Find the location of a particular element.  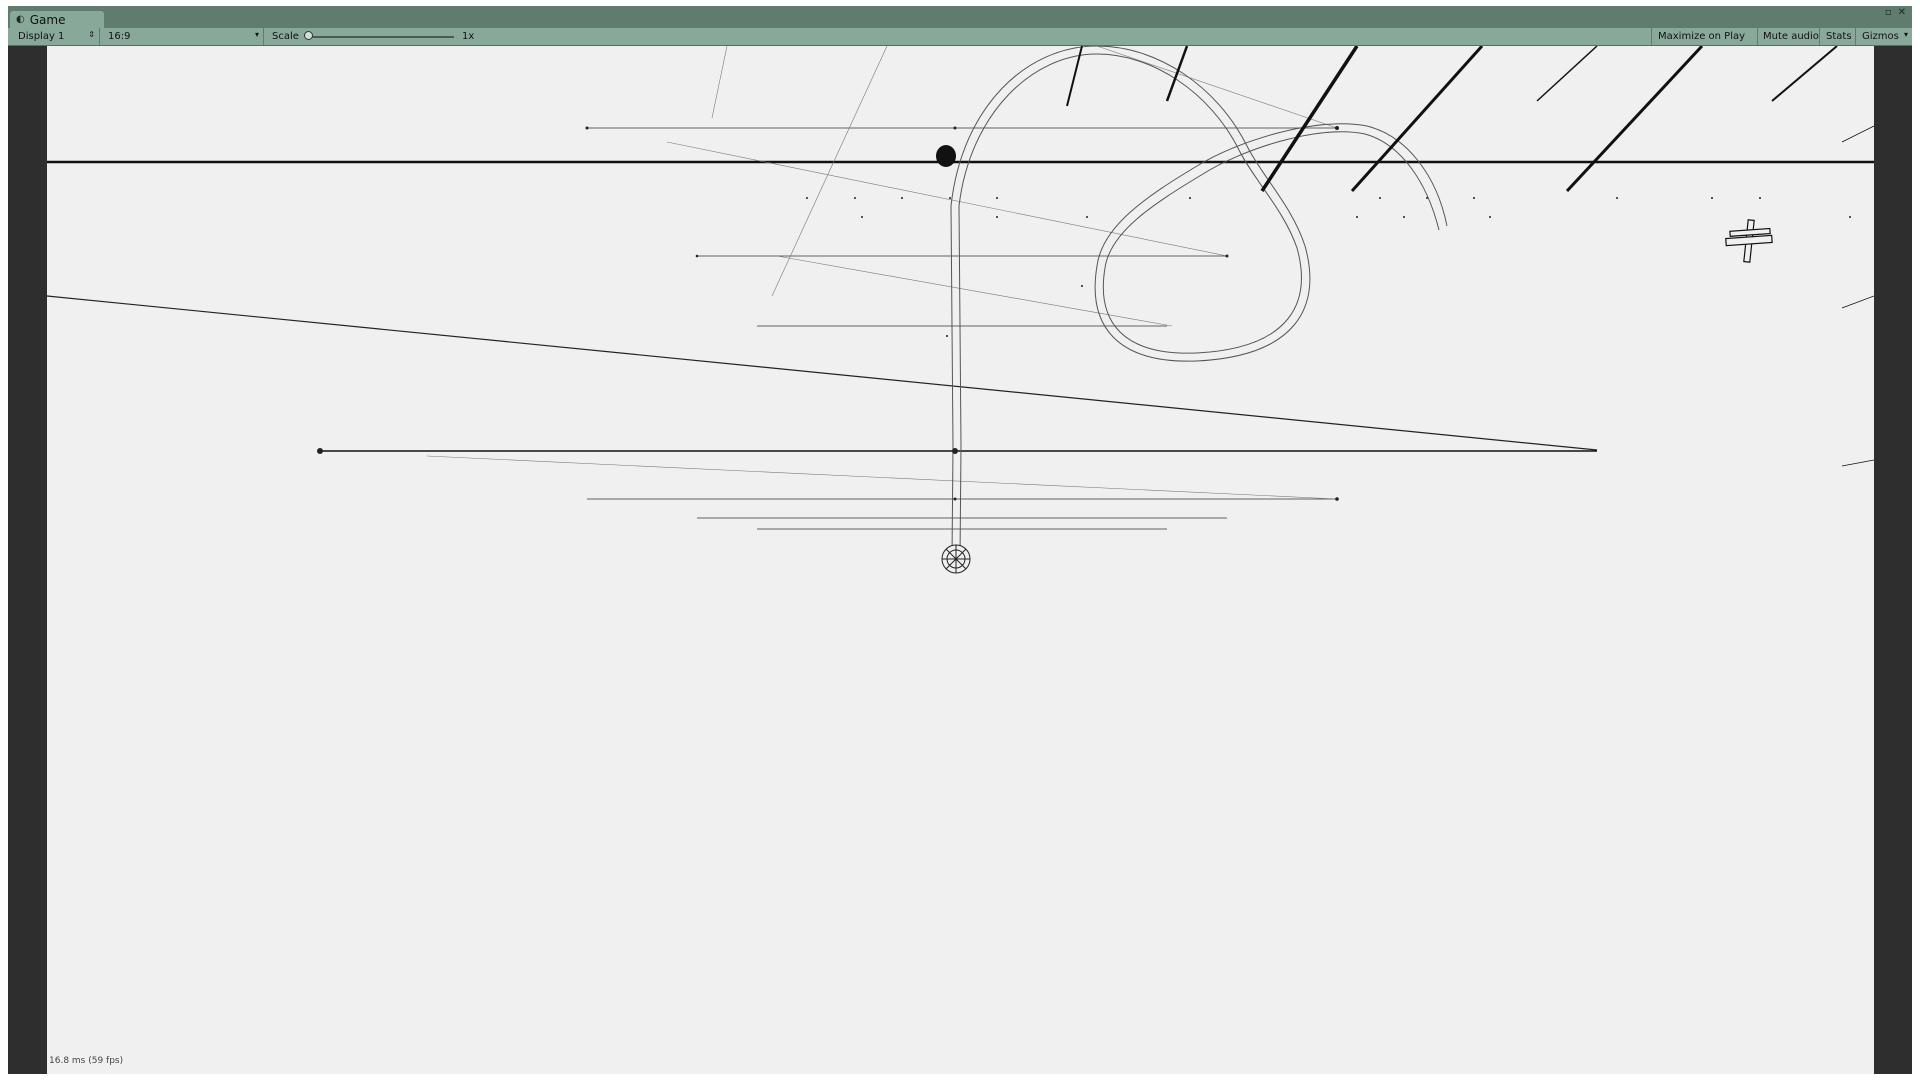

fps-counter: 16.8 ms (59 fps) is located at coordinates (86, 1061).